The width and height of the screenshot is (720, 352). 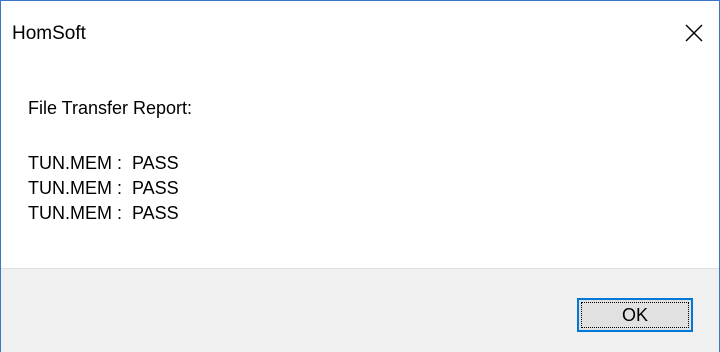 I want to click on window-title: HomSoft, so click(x=49, y=33).